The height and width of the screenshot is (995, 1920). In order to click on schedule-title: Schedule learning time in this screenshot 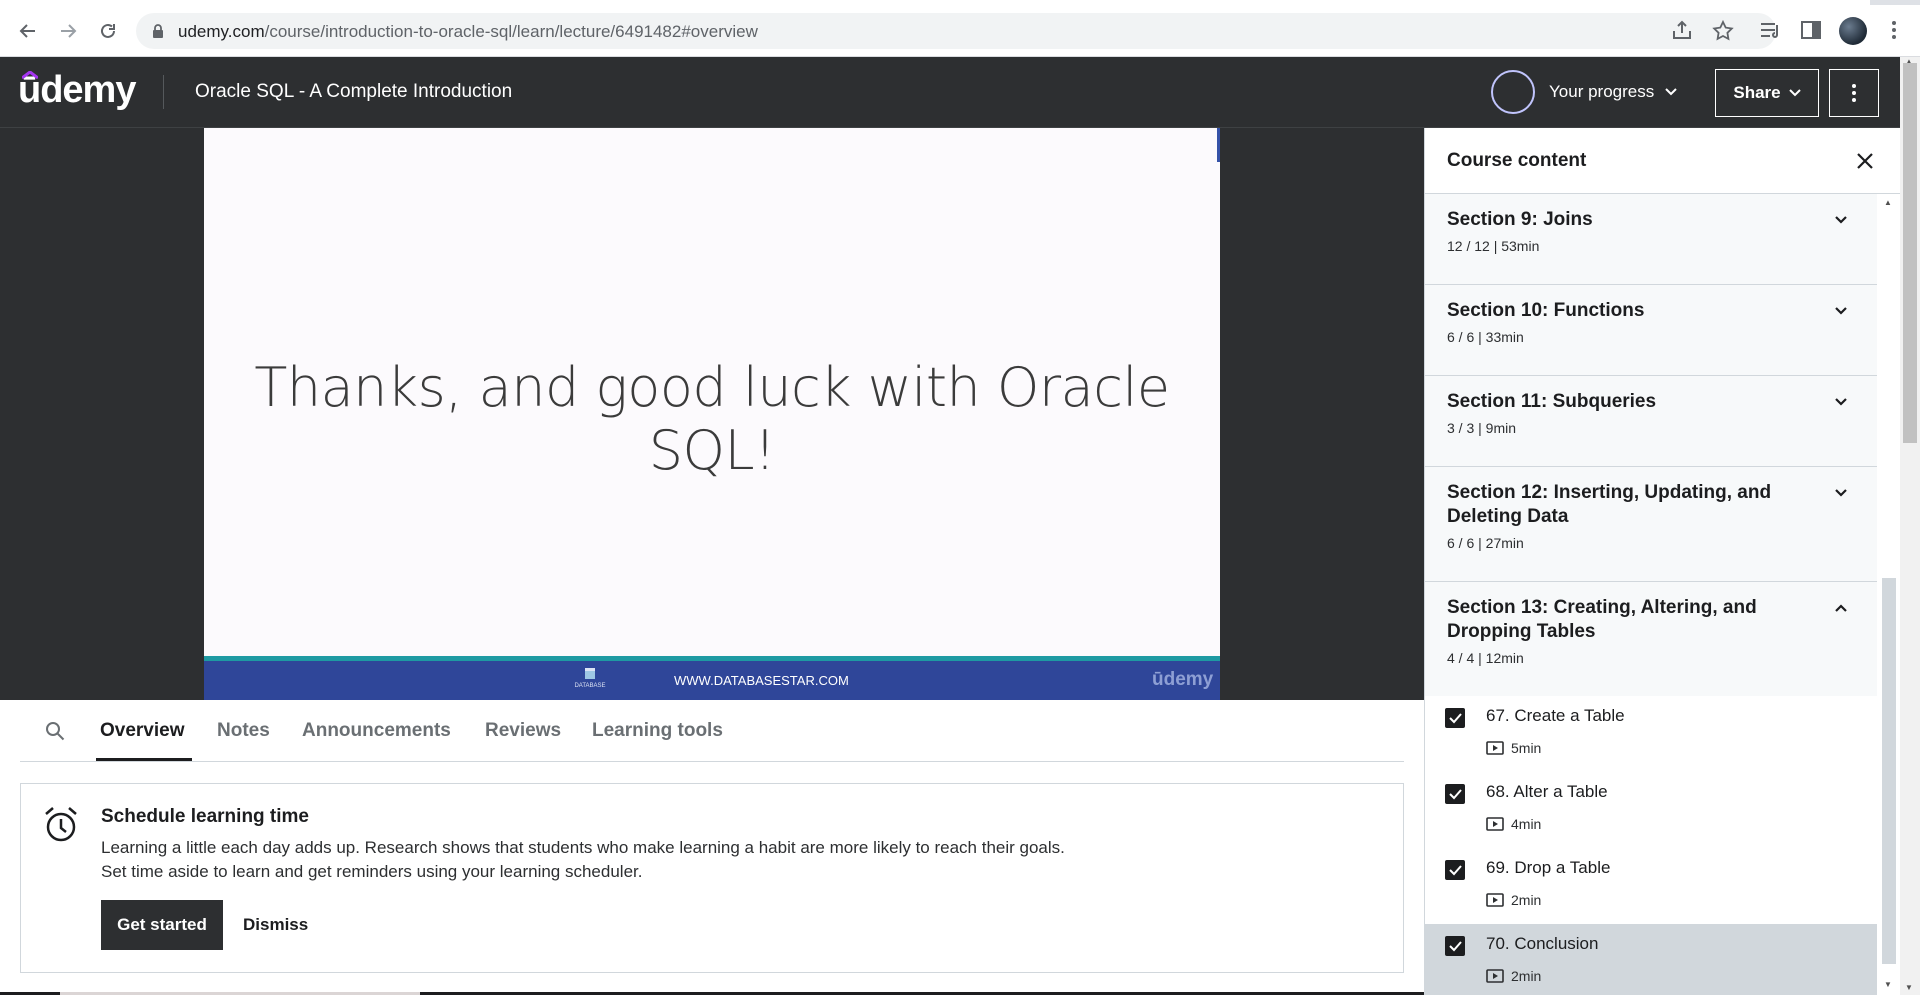, I will do `click(205, 816)`.